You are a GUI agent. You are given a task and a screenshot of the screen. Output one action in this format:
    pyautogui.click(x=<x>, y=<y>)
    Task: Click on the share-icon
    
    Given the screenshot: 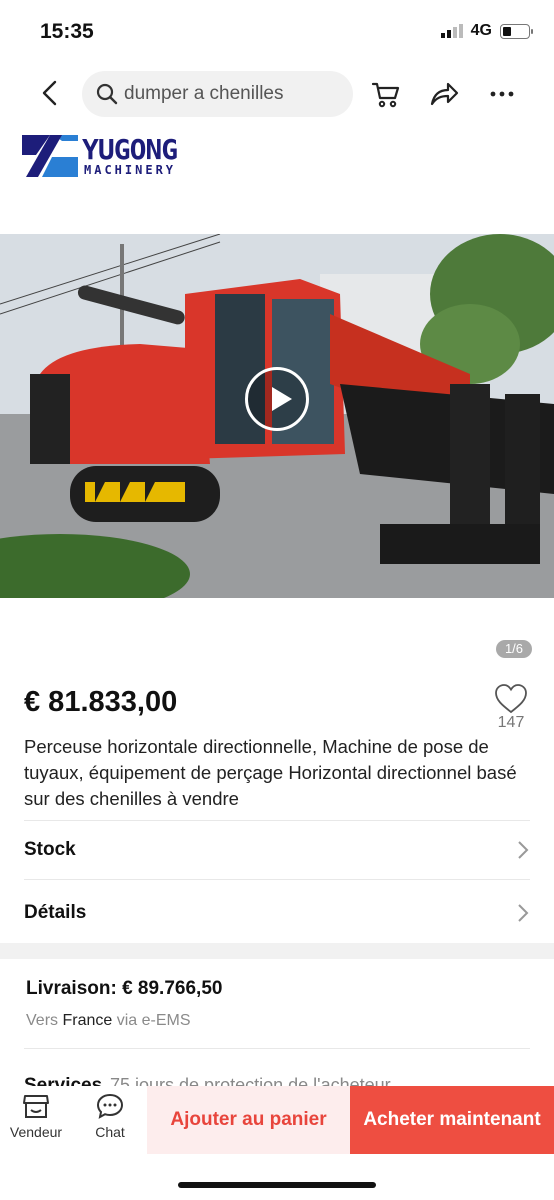 What is the action you would take?
    pyautogui.click(x=444, y=94)
    